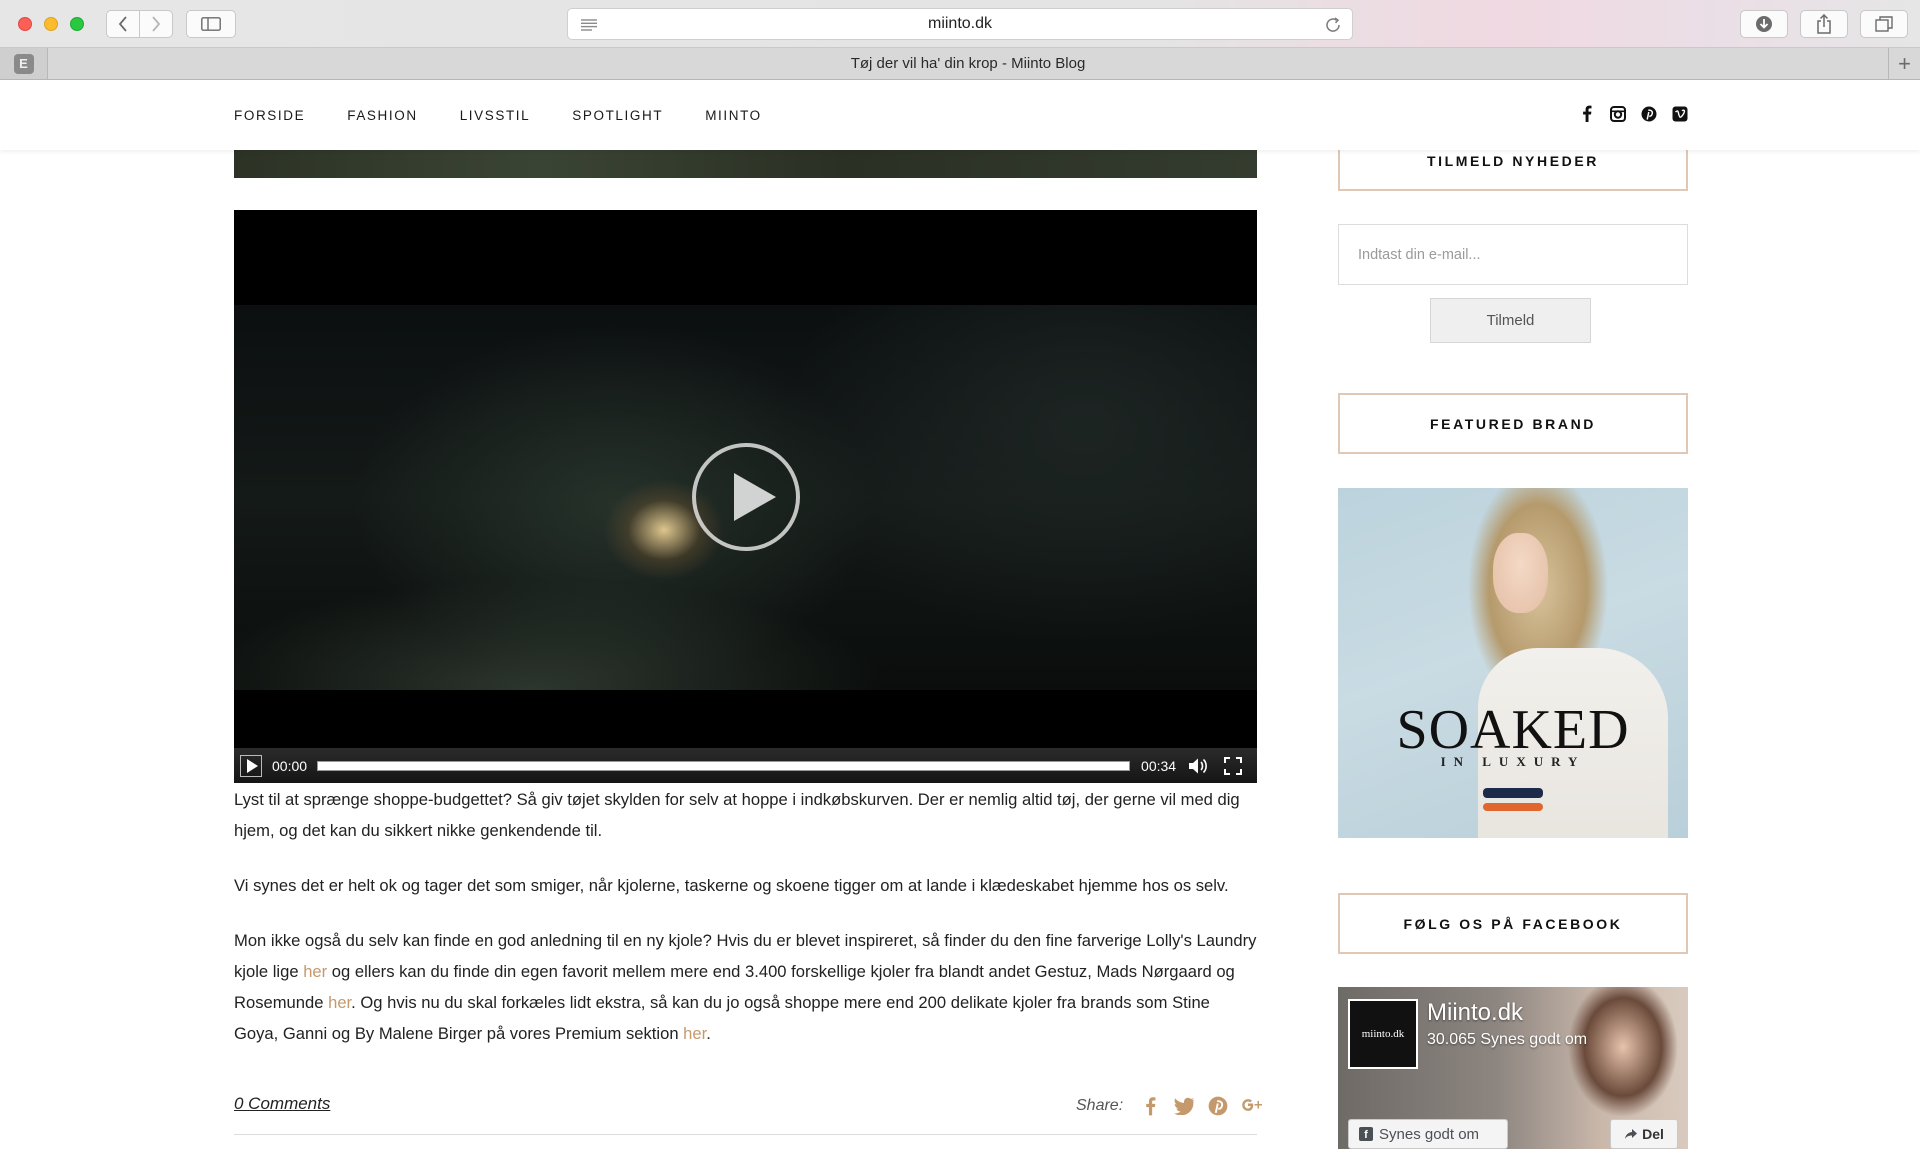  I want to click on download-icon, so click(1764, 24).